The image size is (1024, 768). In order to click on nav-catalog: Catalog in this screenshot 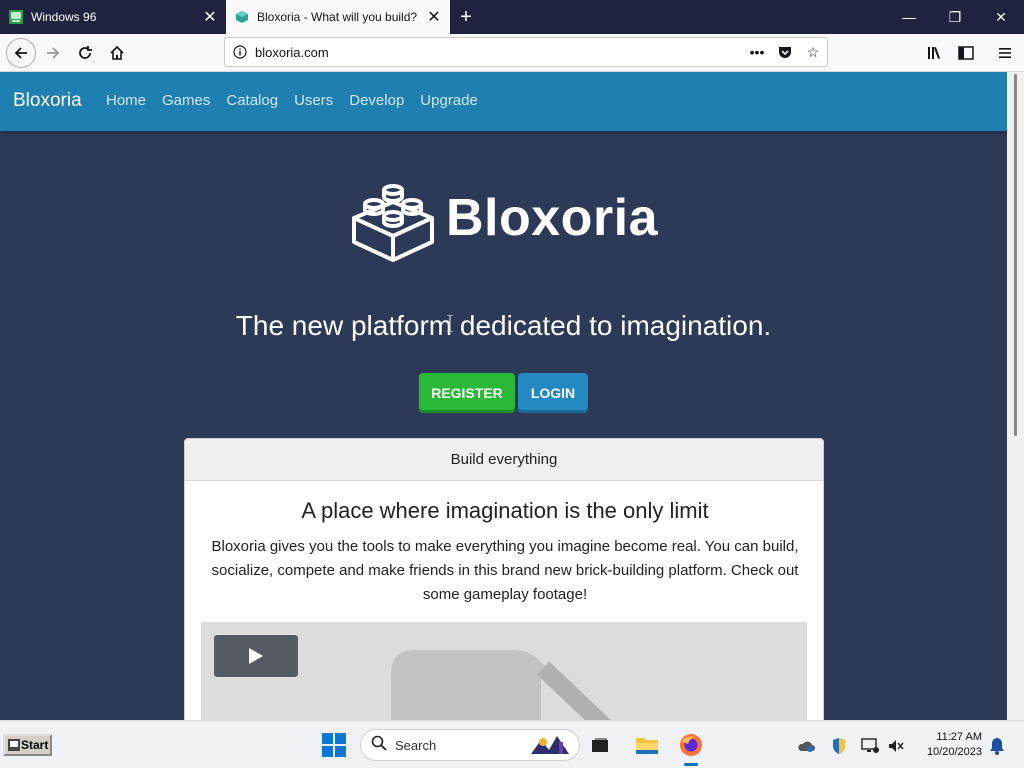, I will do `click(252, 100)`.